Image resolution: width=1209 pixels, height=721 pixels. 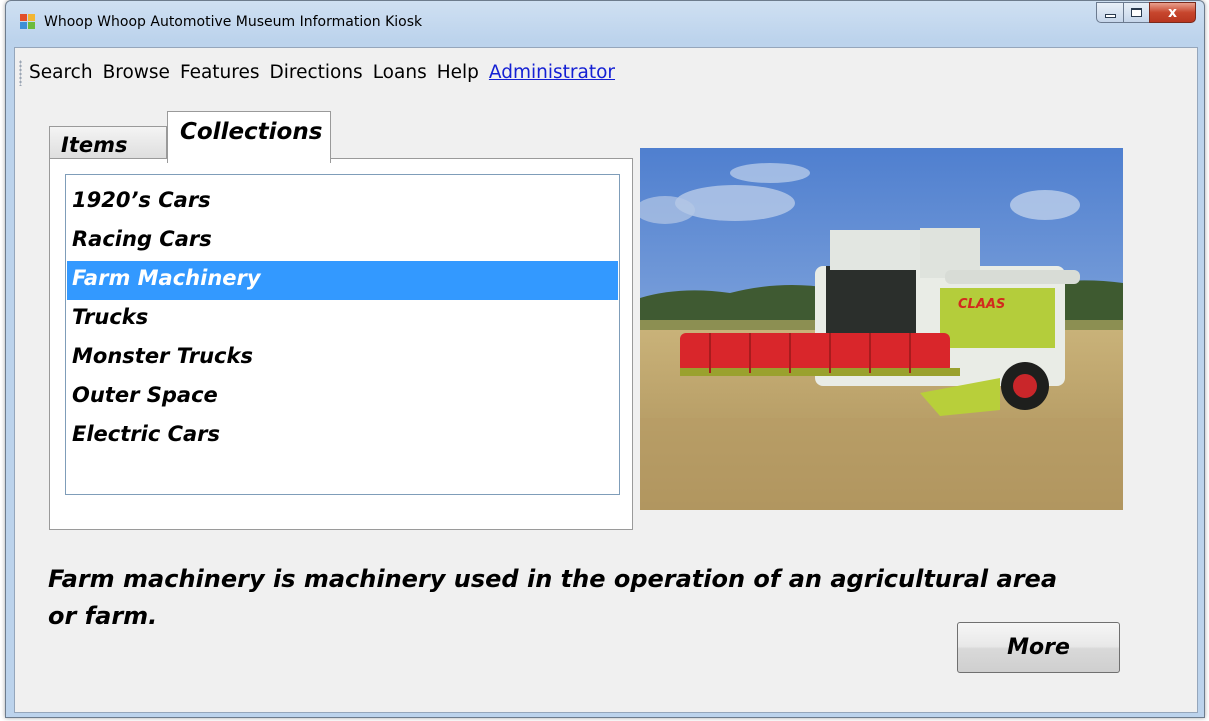 I want to click on brand-logo: CLAAS, so click(x=981, y=304).